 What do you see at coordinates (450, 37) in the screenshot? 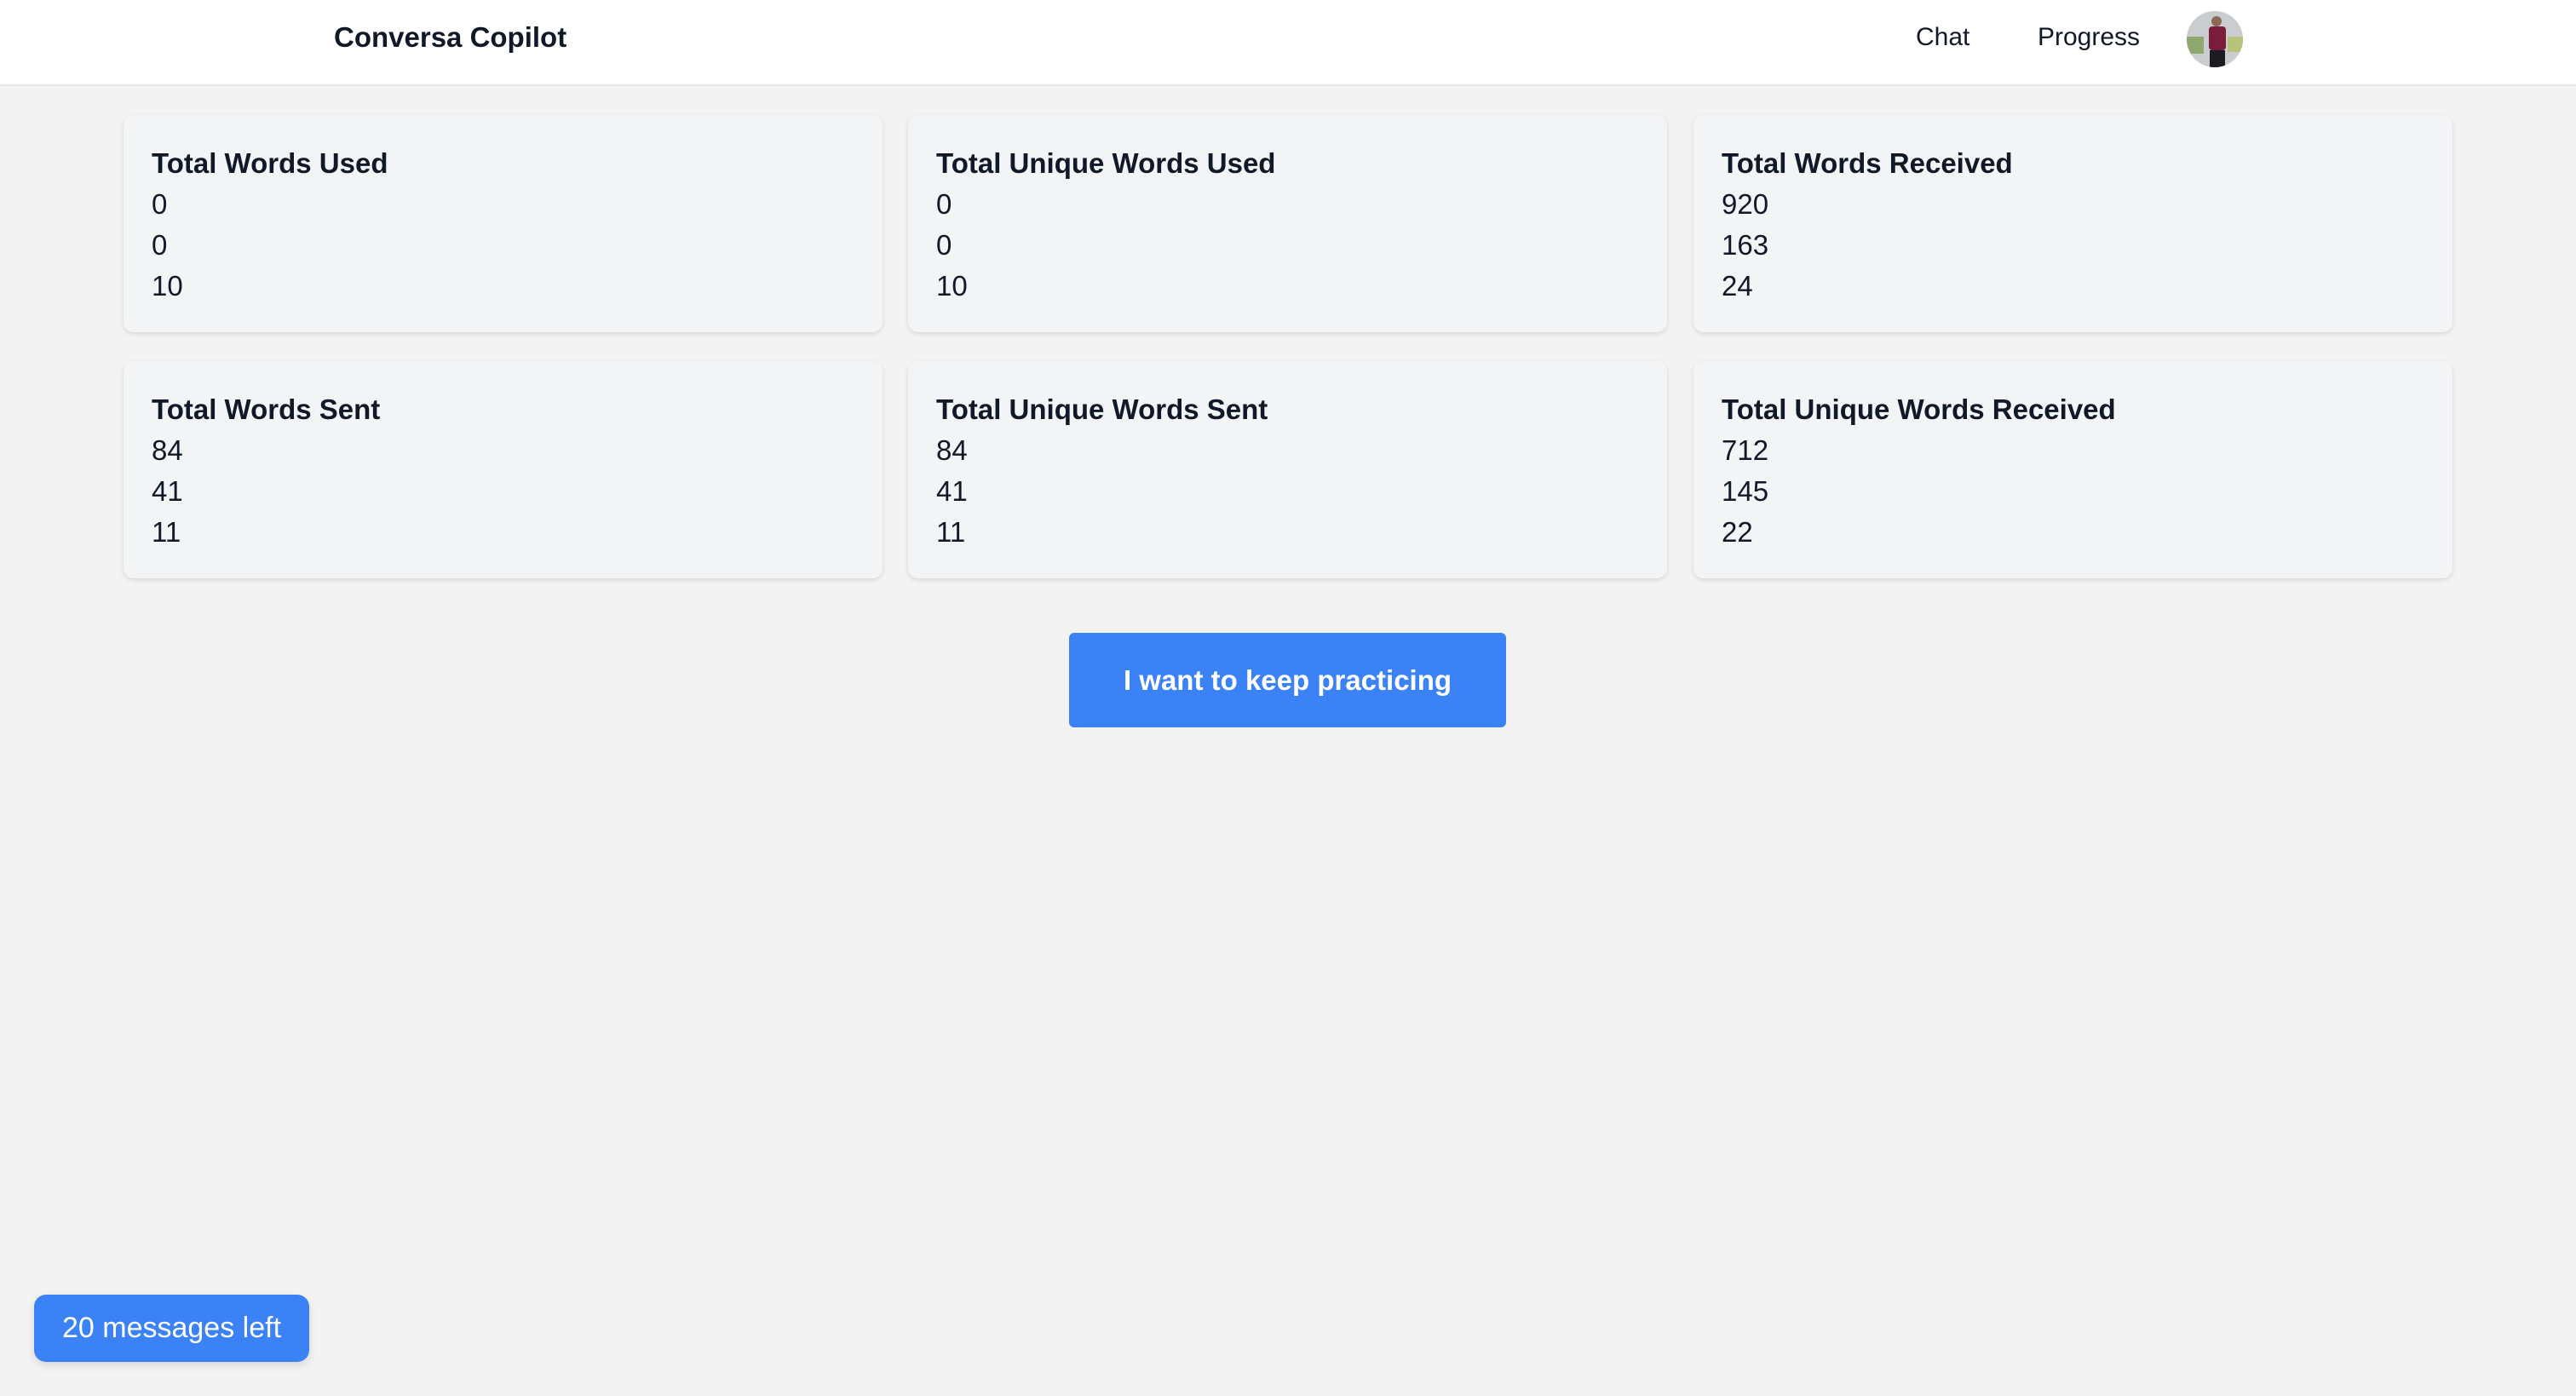
I see `app-title: Conversa Copilot` at bounding box center [450, 37].